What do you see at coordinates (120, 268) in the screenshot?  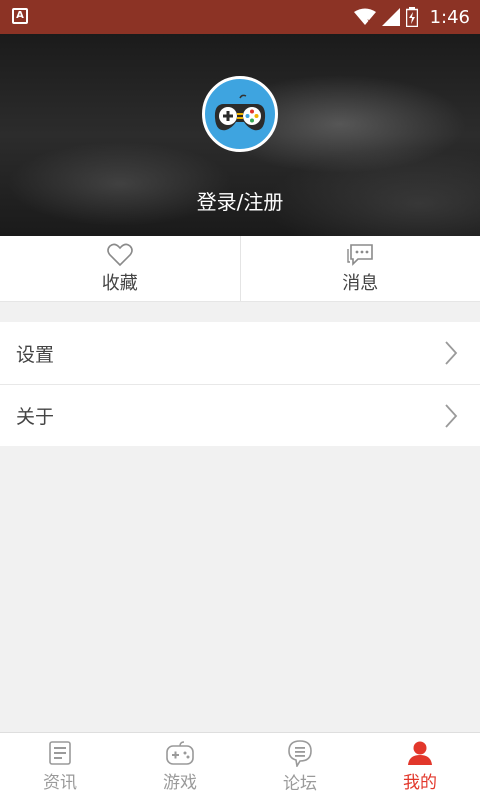 I see `favorites-button: 收藏` at bounding box center [120, 268].